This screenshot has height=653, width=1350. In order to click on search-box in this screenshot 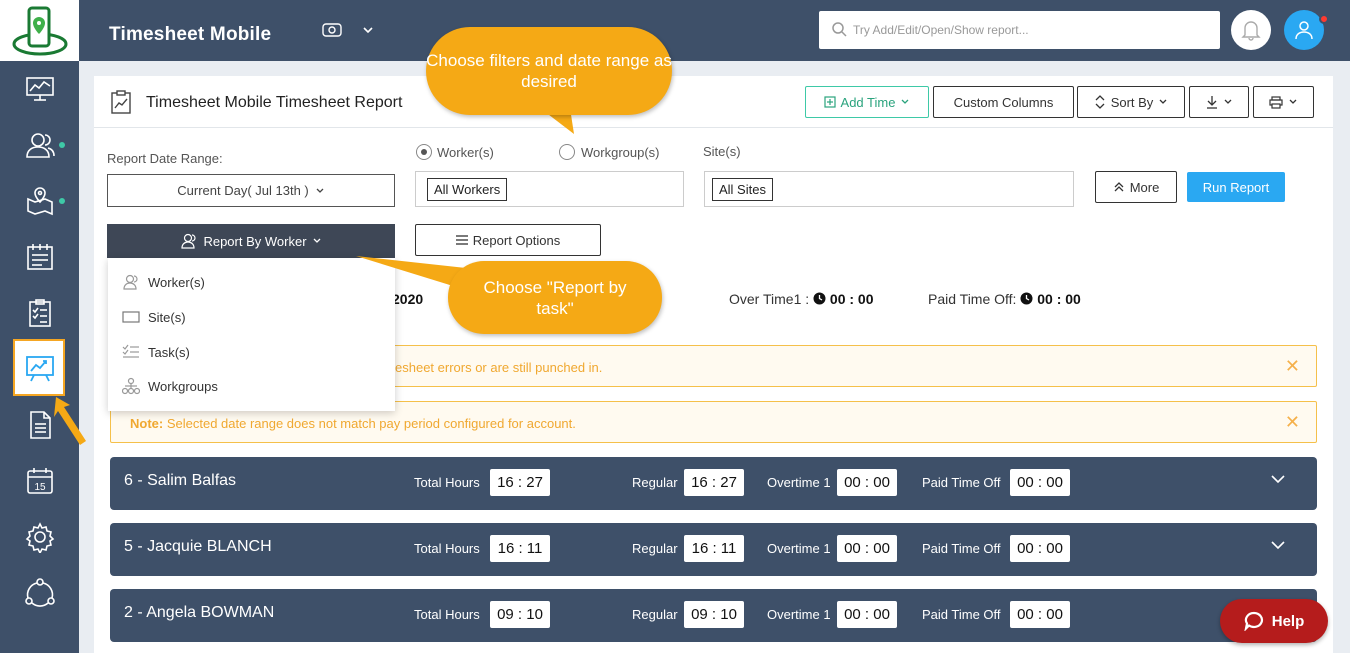, I will do `click(1019, 30)`.